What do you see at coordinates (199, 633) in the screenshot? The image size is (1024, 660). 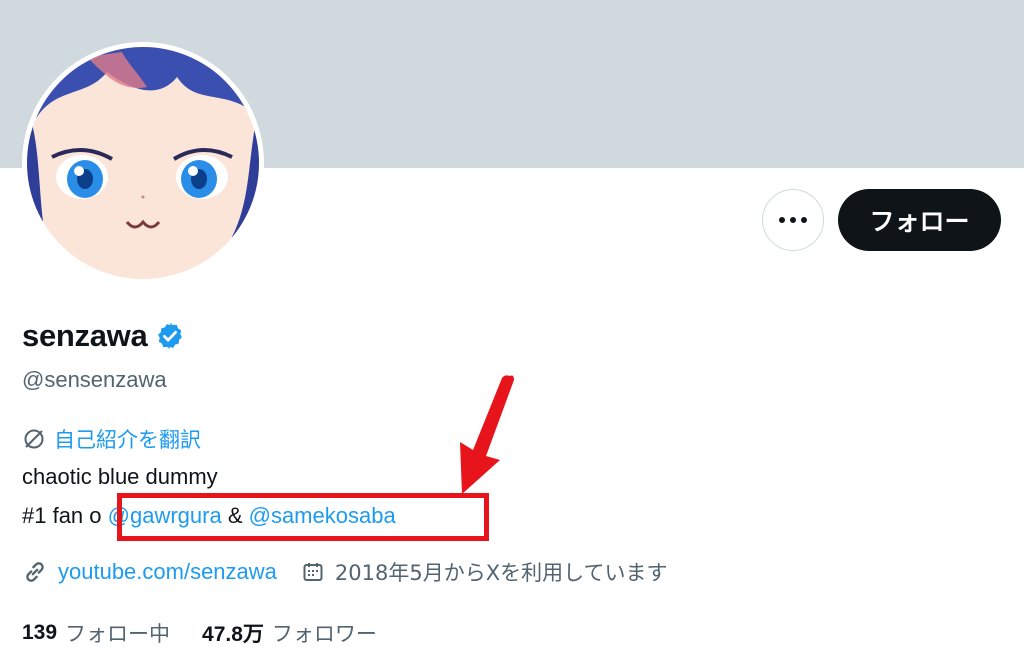 I see `profile-stats: 139 フォロー中 47.8万 フォロワー` at bounding box center [199, 633].